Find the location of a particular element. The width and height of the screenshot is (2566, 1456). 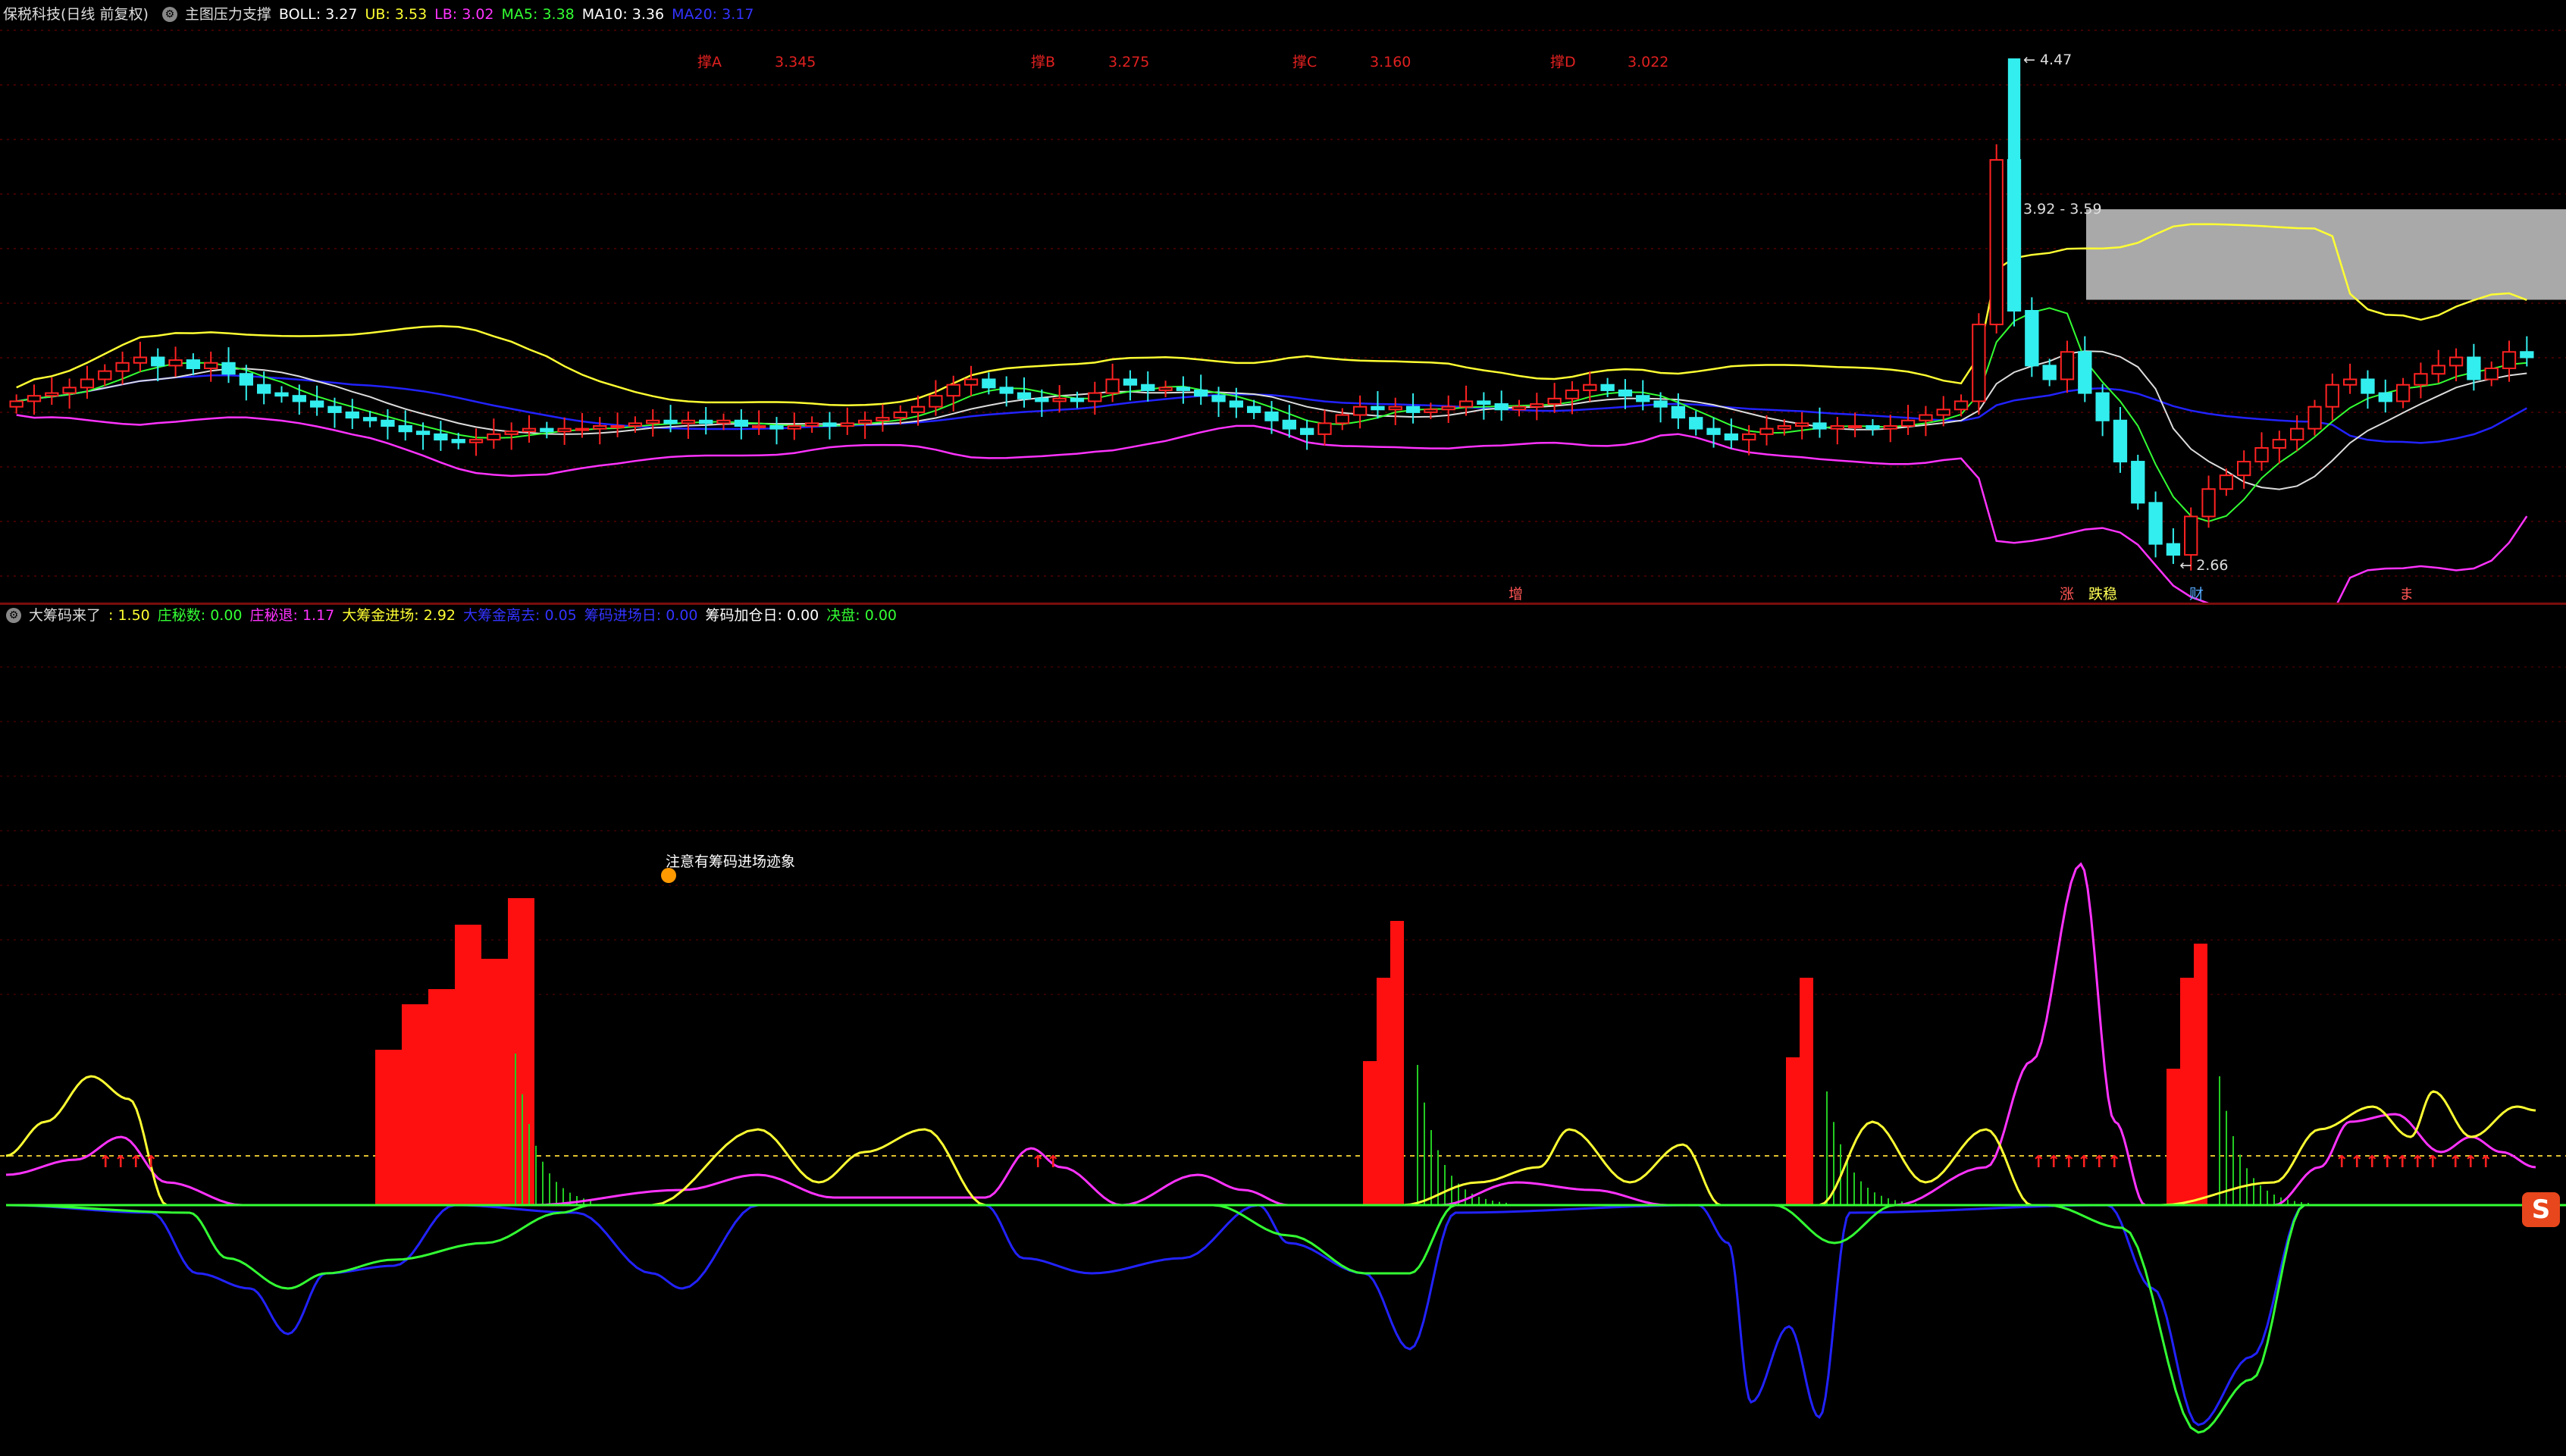

range-price-label: 3.92 - 3.59 is located at coordinates (2062, 209).